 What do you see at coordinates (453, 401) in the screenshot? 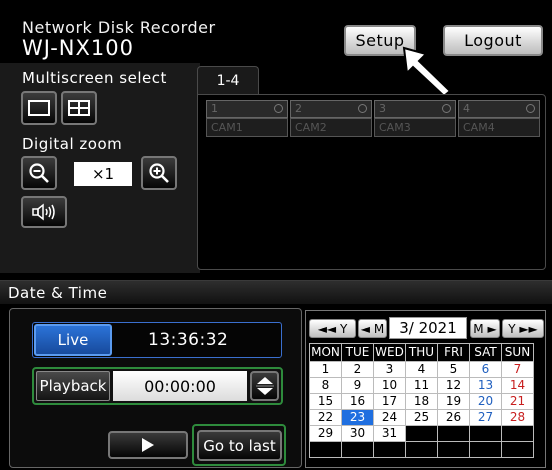
I see `calendar-day: 19` at bounding box center [453, 401].